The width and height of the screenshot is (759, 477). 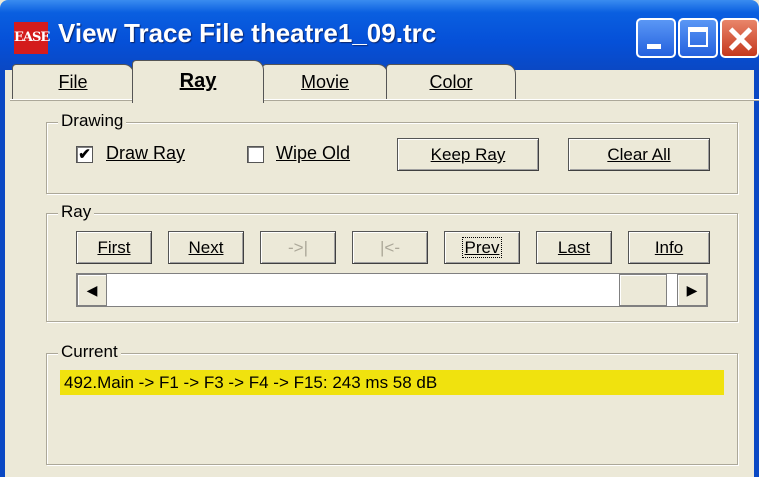 What do you see at coordinates (255, 154) in the screenshot?
I see `wipe-old-checkbox` at bounding box center [255, 154].